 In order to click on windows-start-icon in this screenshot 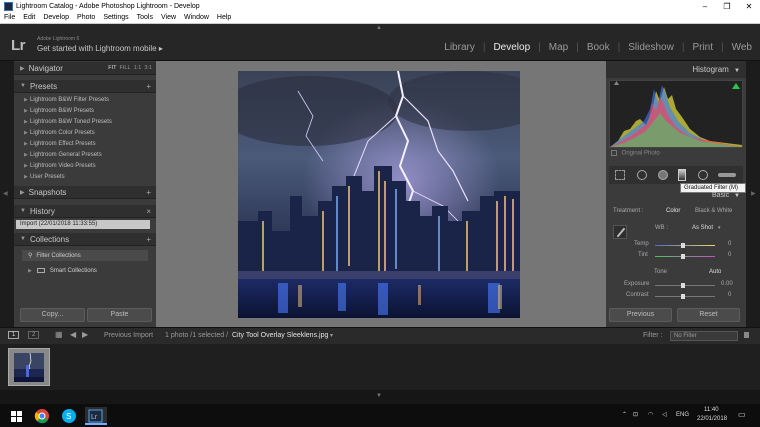, I will do `click(17, 416)`.